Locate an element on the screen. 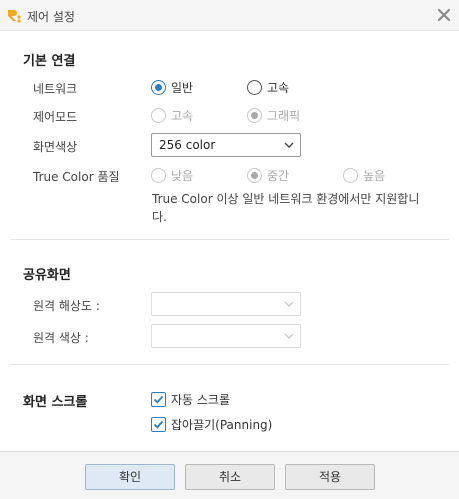 The height and width of the screenshot is (499, 459). apply-button: 적용 is located at coordinates (330, 477).